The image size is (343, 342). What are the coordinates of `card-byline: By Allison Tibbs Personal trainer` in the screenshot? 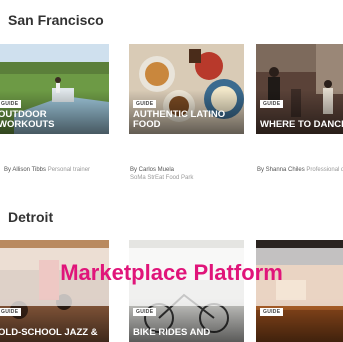 It's located at (47, 170).